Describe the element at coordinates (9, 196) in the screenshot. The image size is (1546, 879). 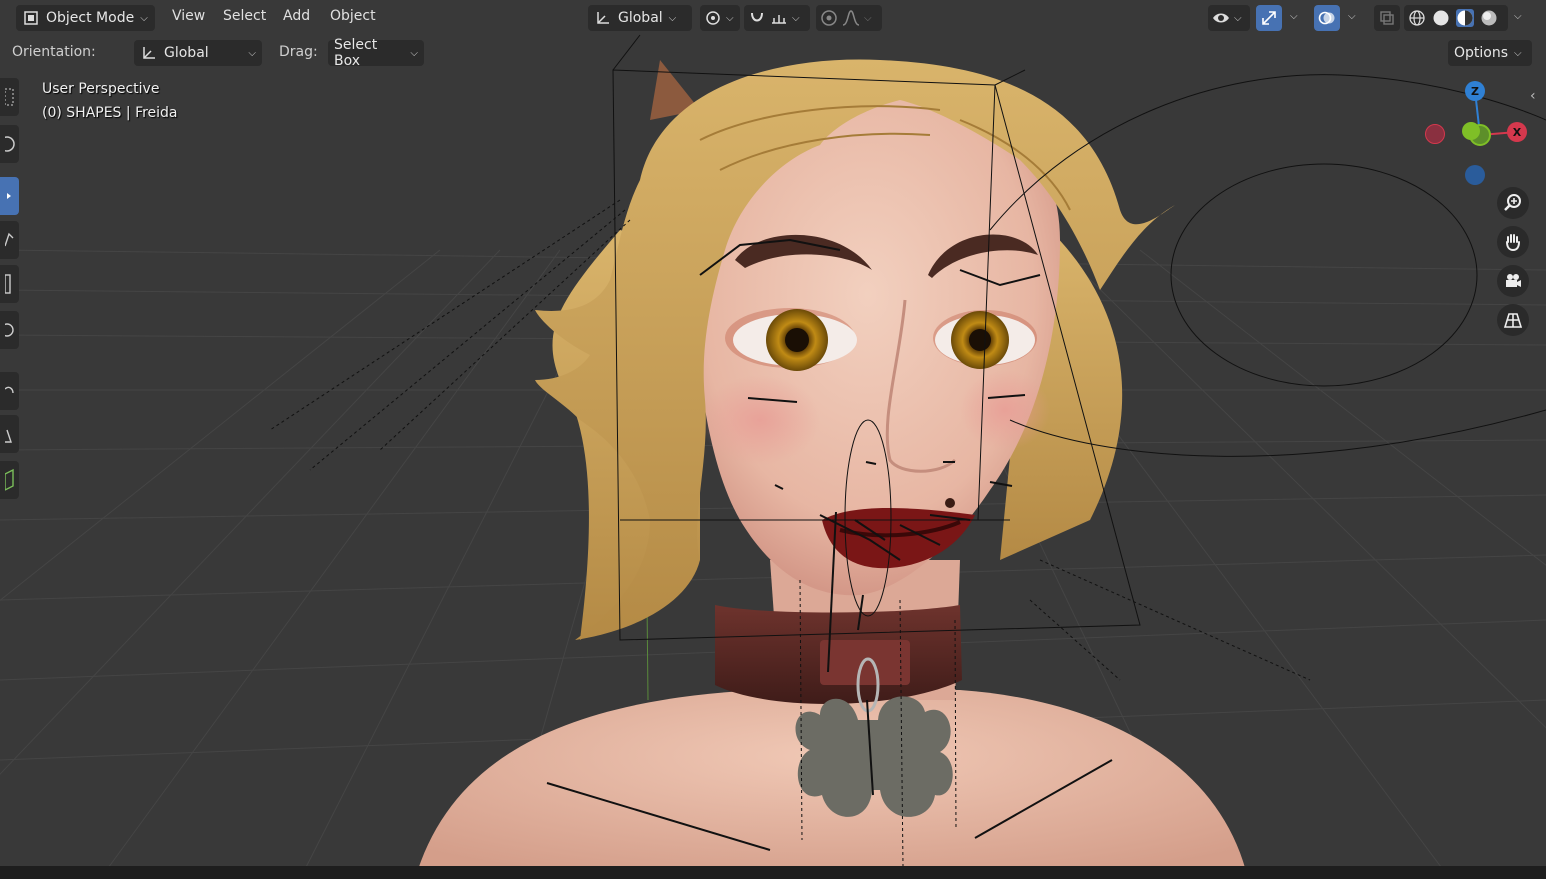
I see `move-icon` at that location.